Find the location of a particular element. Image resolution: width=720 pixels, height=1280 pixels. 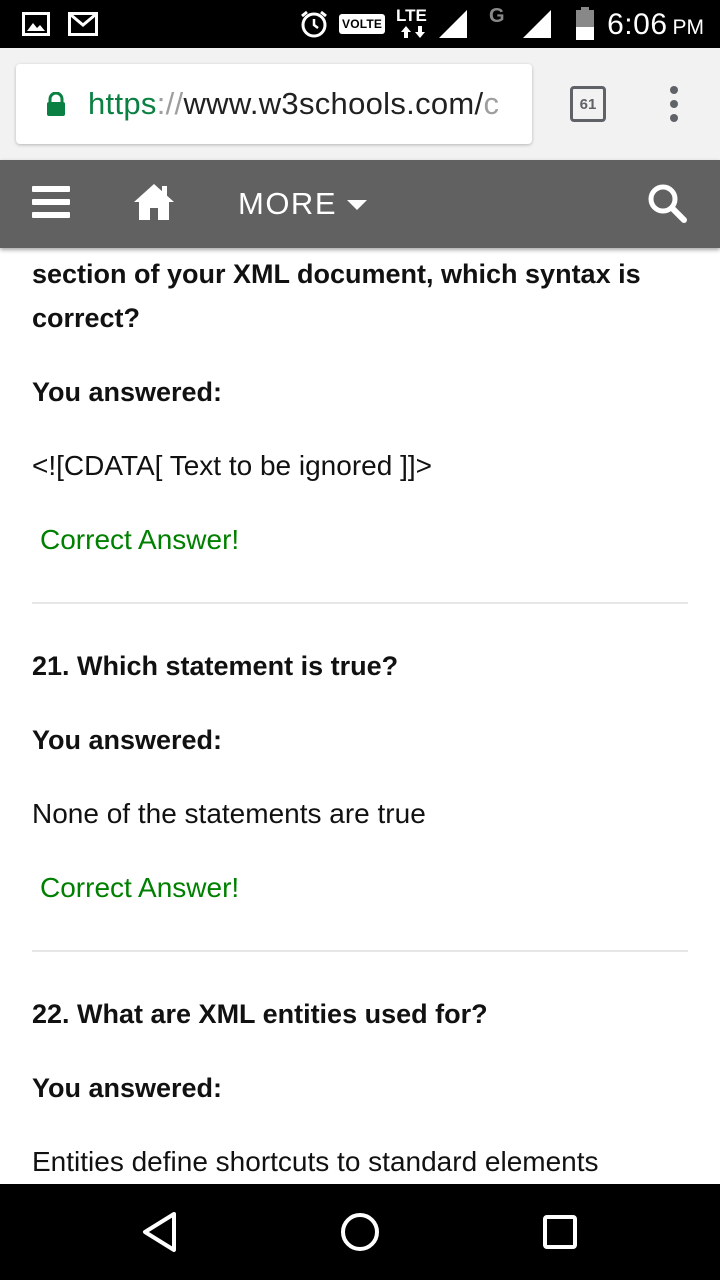

alarm-icon is located at coordinates (314, 24).